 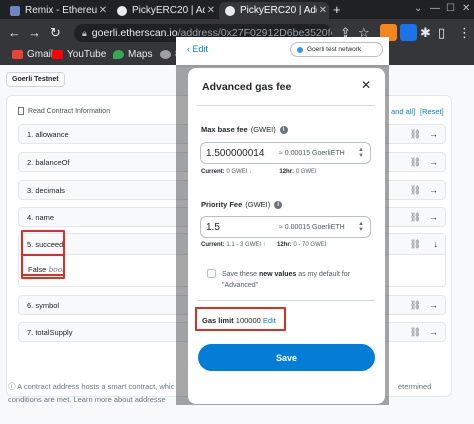 I want to click on priority-fee-input: 1.5 ≈ 0.00015 GoerliETH ▲ ▼, so click(x=285, y=227).